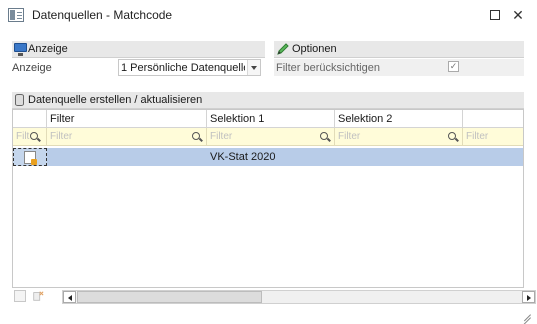 The width and height of the screenshot is (537, 324). What do you see at coordinates (314, 49) in the screenshot?
I see `optionen-header-label: Optionen` at bounding box center [314, 49].